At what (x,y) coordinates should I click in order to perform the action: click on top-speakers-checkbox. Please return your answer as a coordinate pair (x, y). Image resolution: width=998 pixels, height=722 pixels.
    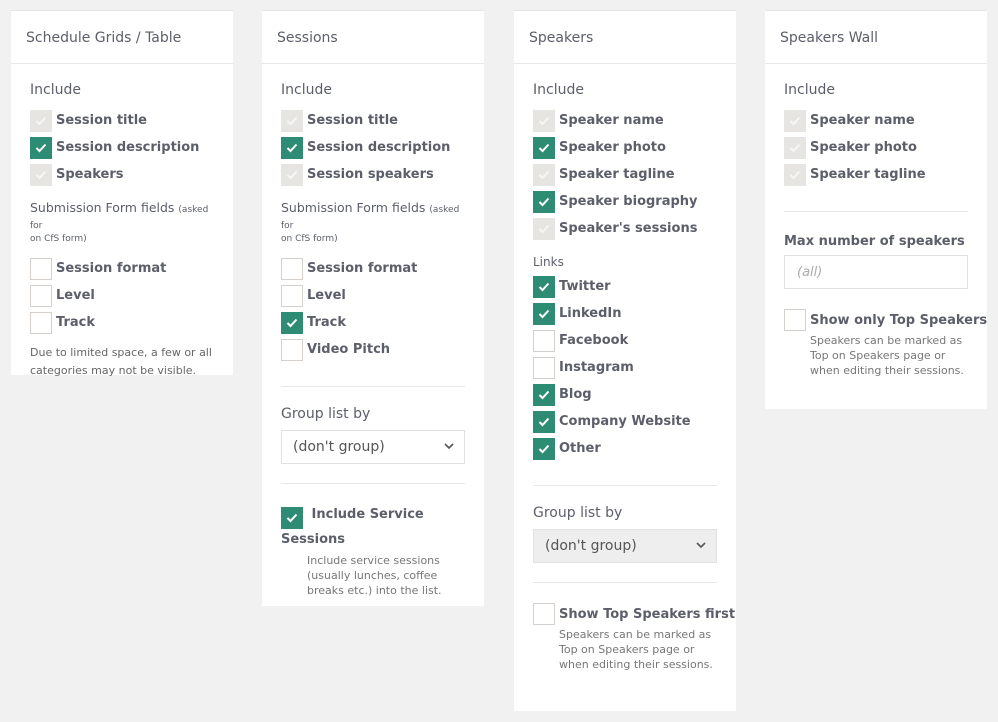
    Looking at the image, I should click on (544, 614).